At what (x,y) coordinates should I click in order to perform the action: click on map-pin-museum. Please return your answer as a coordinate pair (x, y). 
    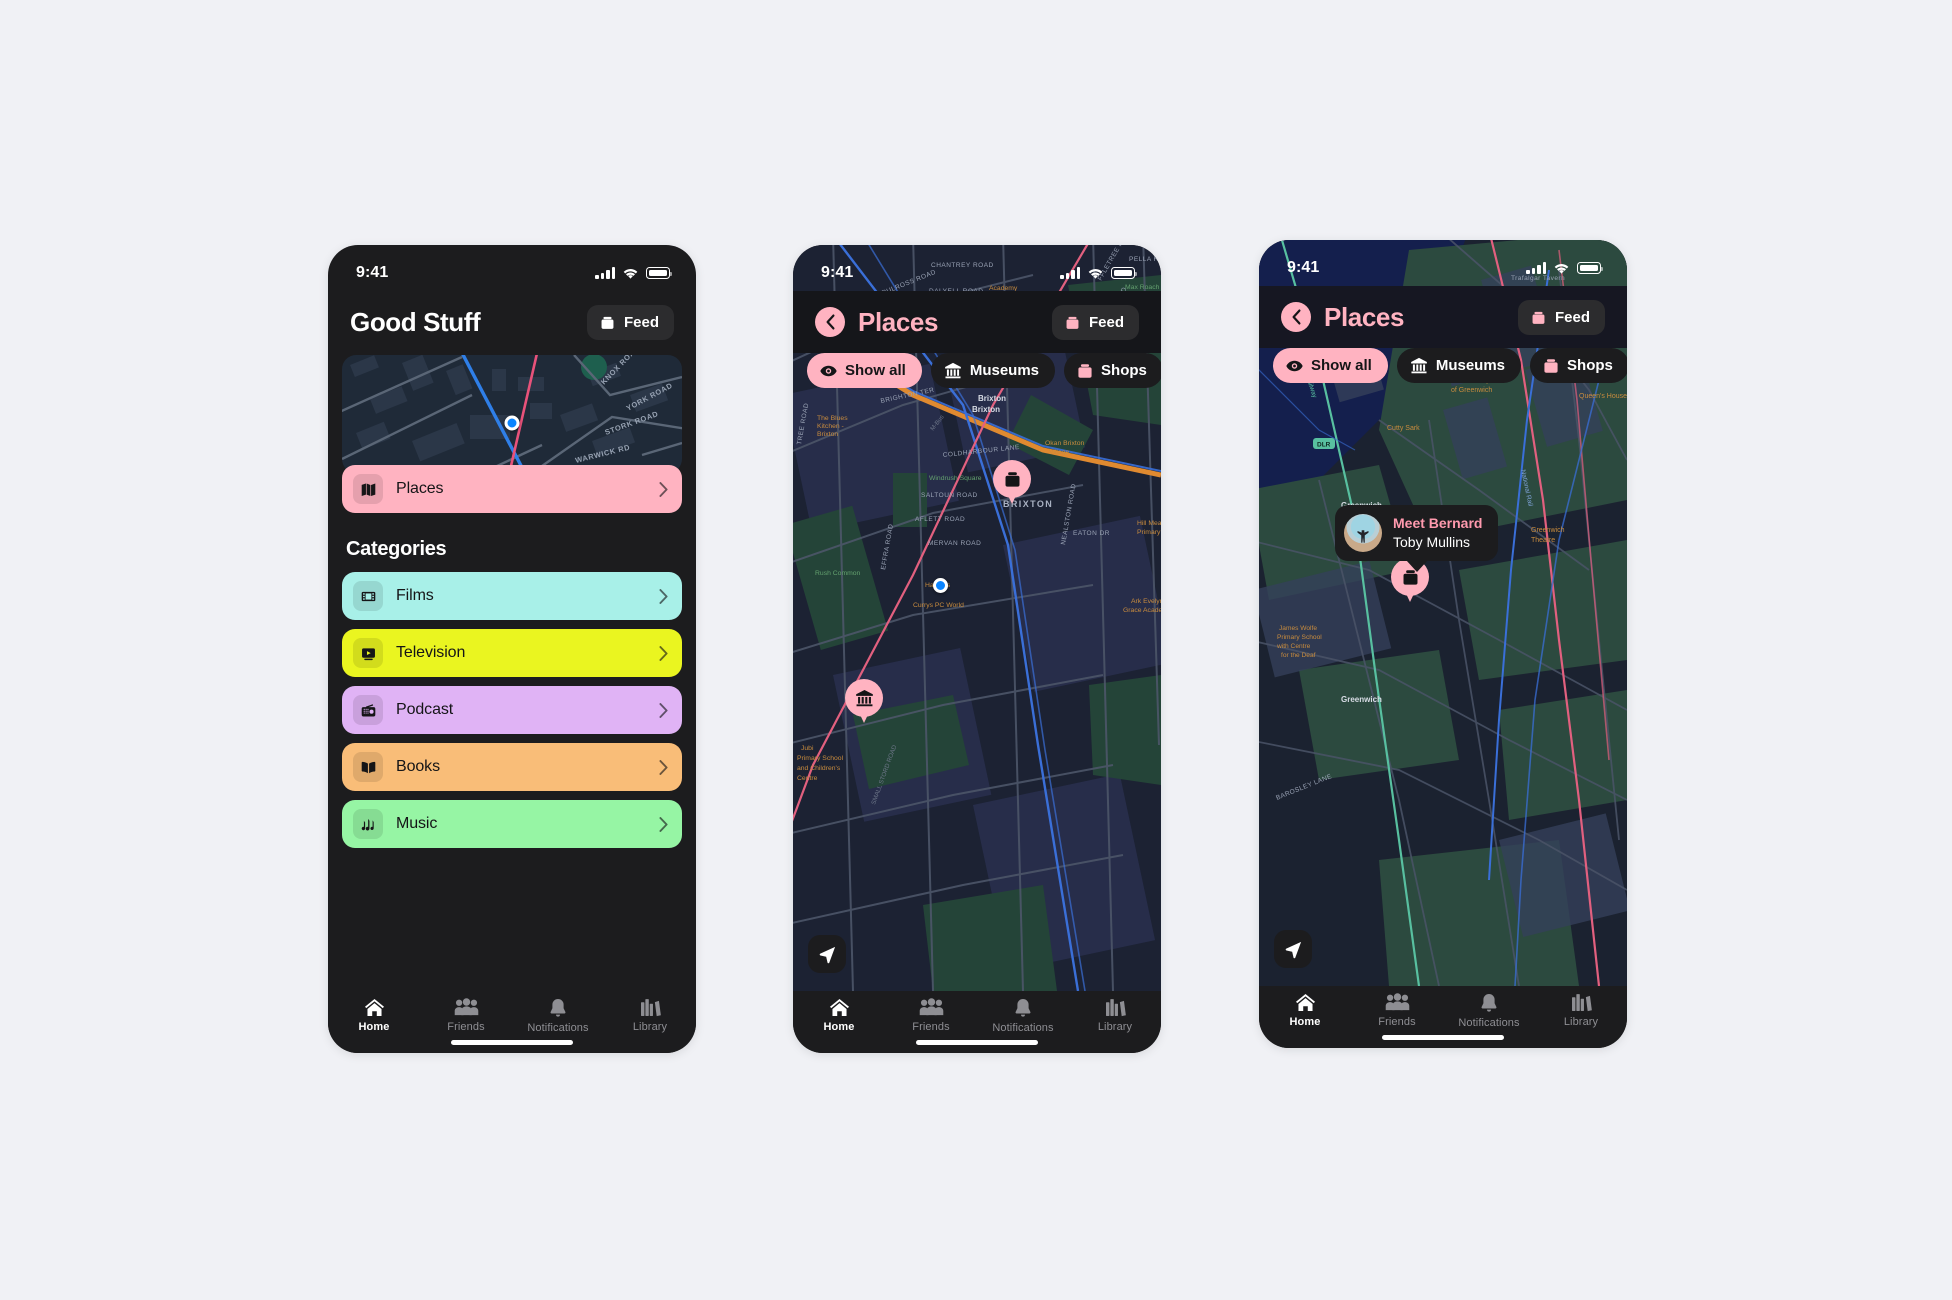
    Looking at the image, I should click on (864, 702).